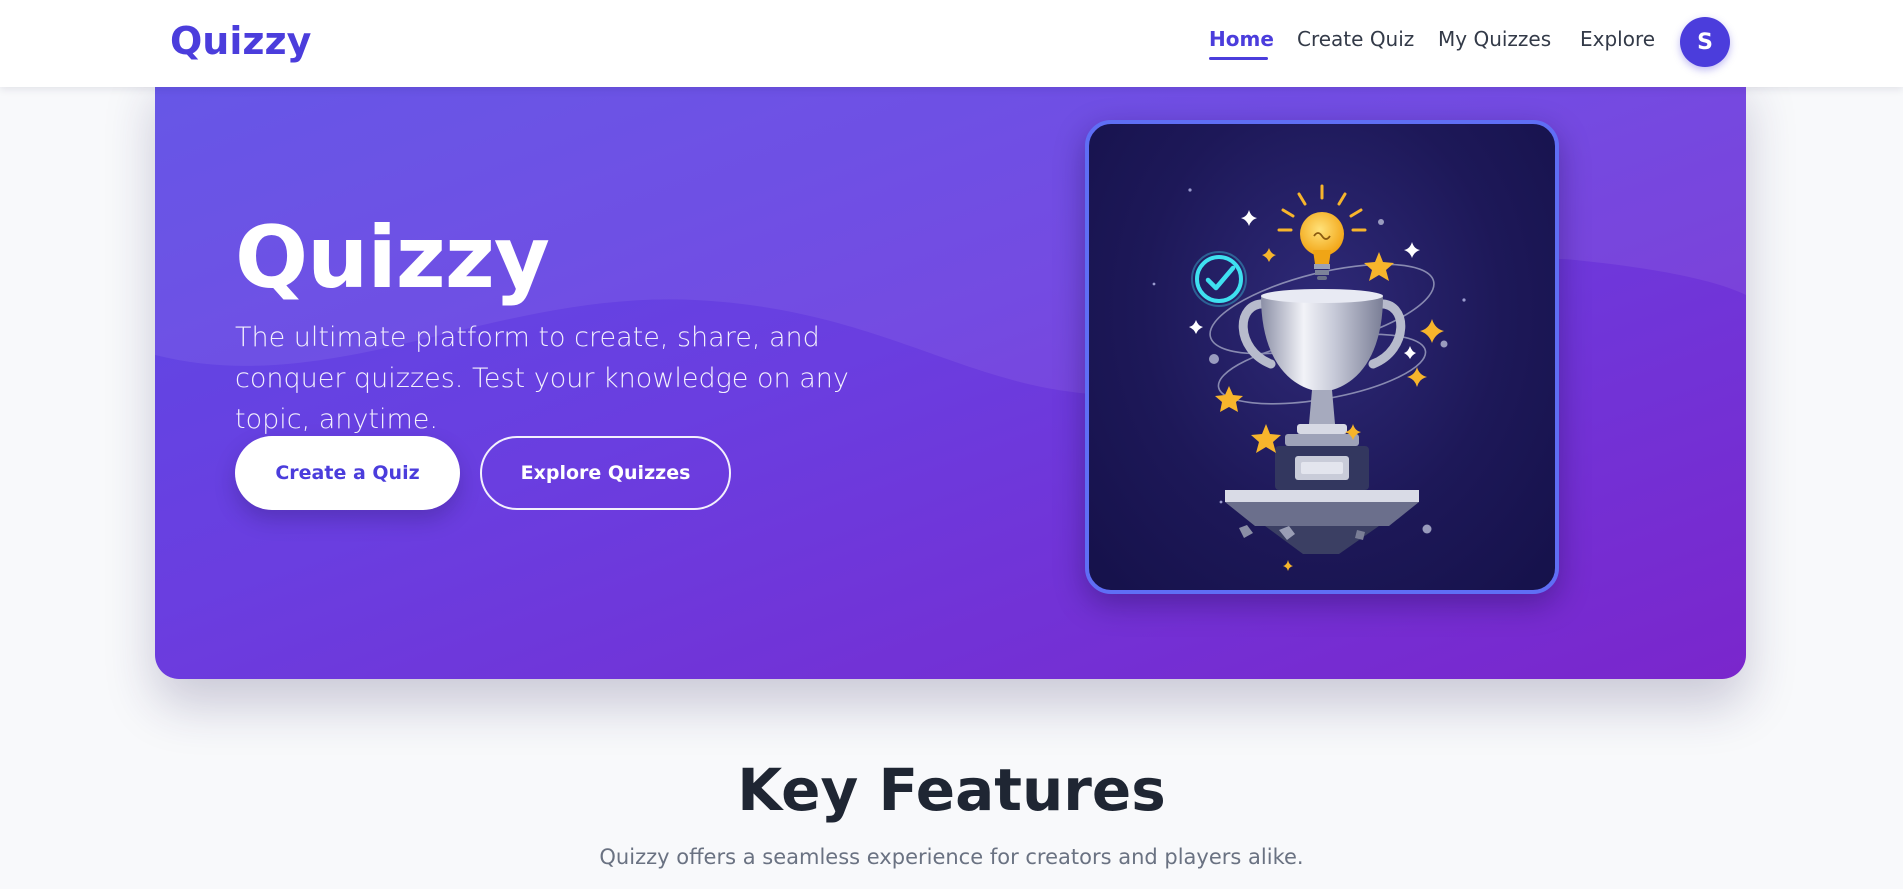  What do you see at coordinates (1238, 58) in the screenshot?
I see `active-nav-indicator` at bounding box center [1238, 58].